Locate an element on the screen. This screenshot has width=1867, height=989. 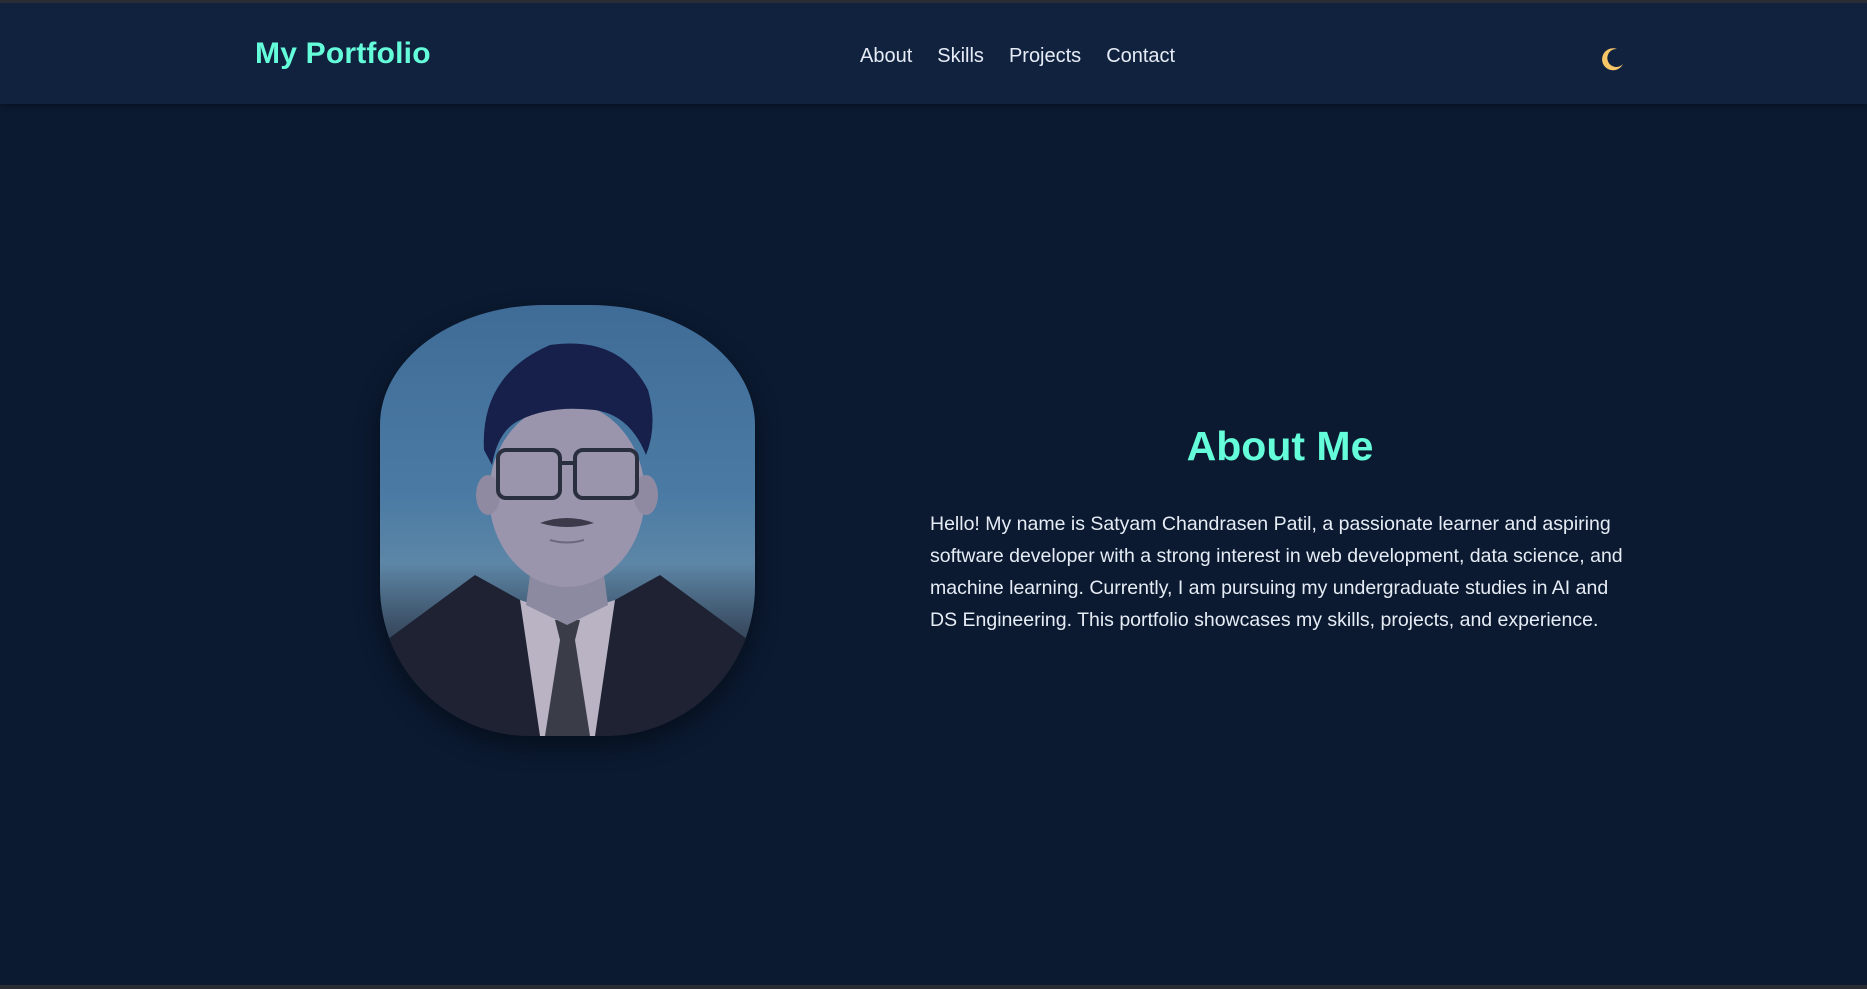
nav-link-contact: Contact is located at coordinates (1140, 56).